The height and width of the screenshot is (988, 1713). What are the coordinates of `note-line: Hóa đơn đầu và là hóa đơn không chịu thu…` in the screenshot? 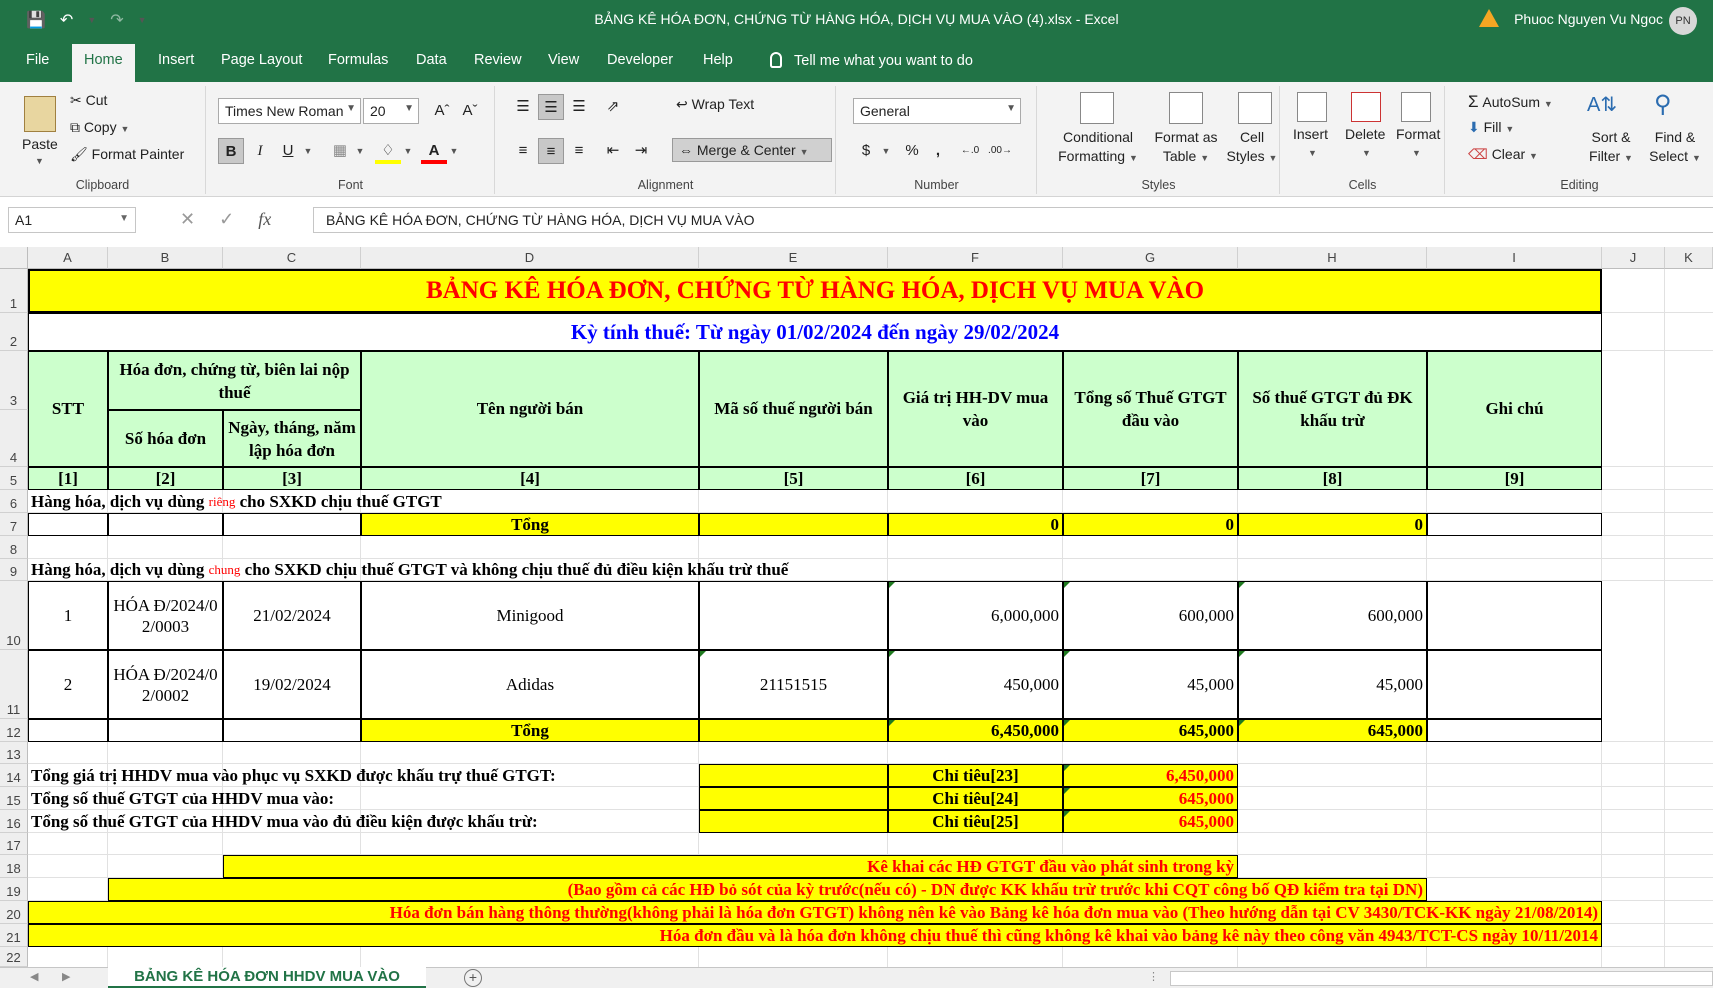 It's located at (815, 935).